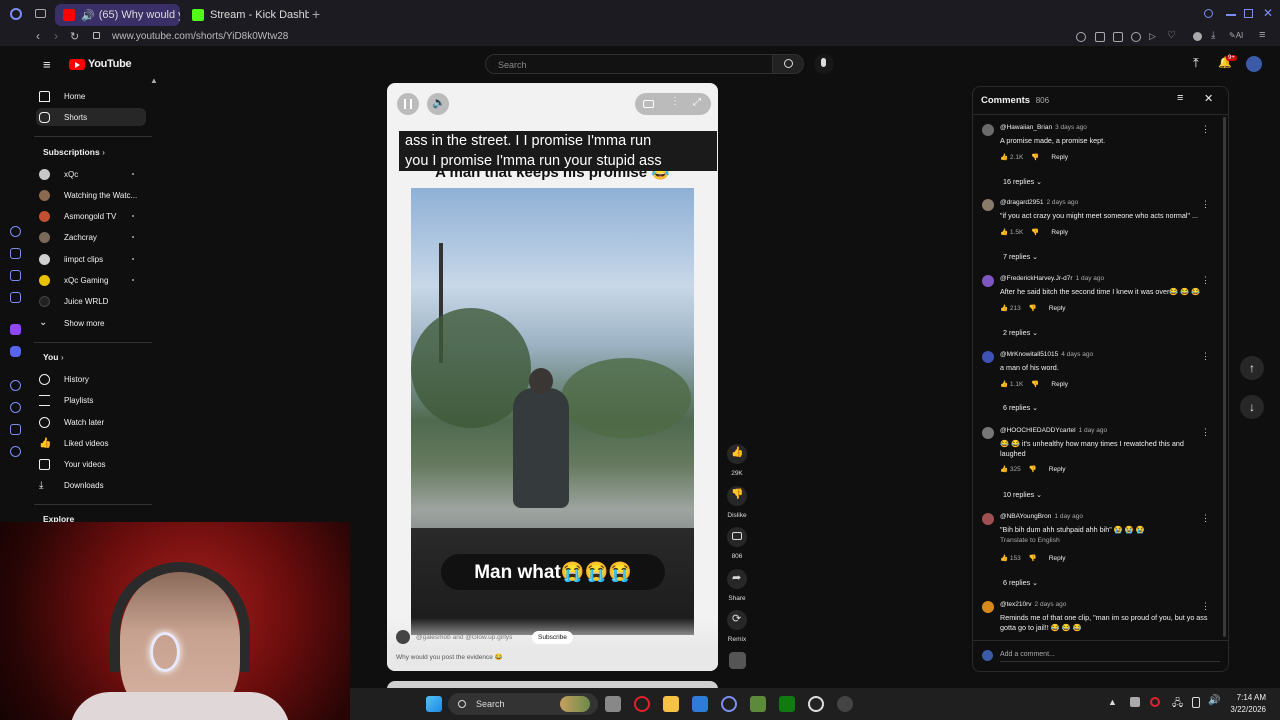  What do you see at coordinates (91, 301) in the screenshot?
I see `sidebar-sub-juice-wrld: Juice WRLD` at bounding box center [91, 301].